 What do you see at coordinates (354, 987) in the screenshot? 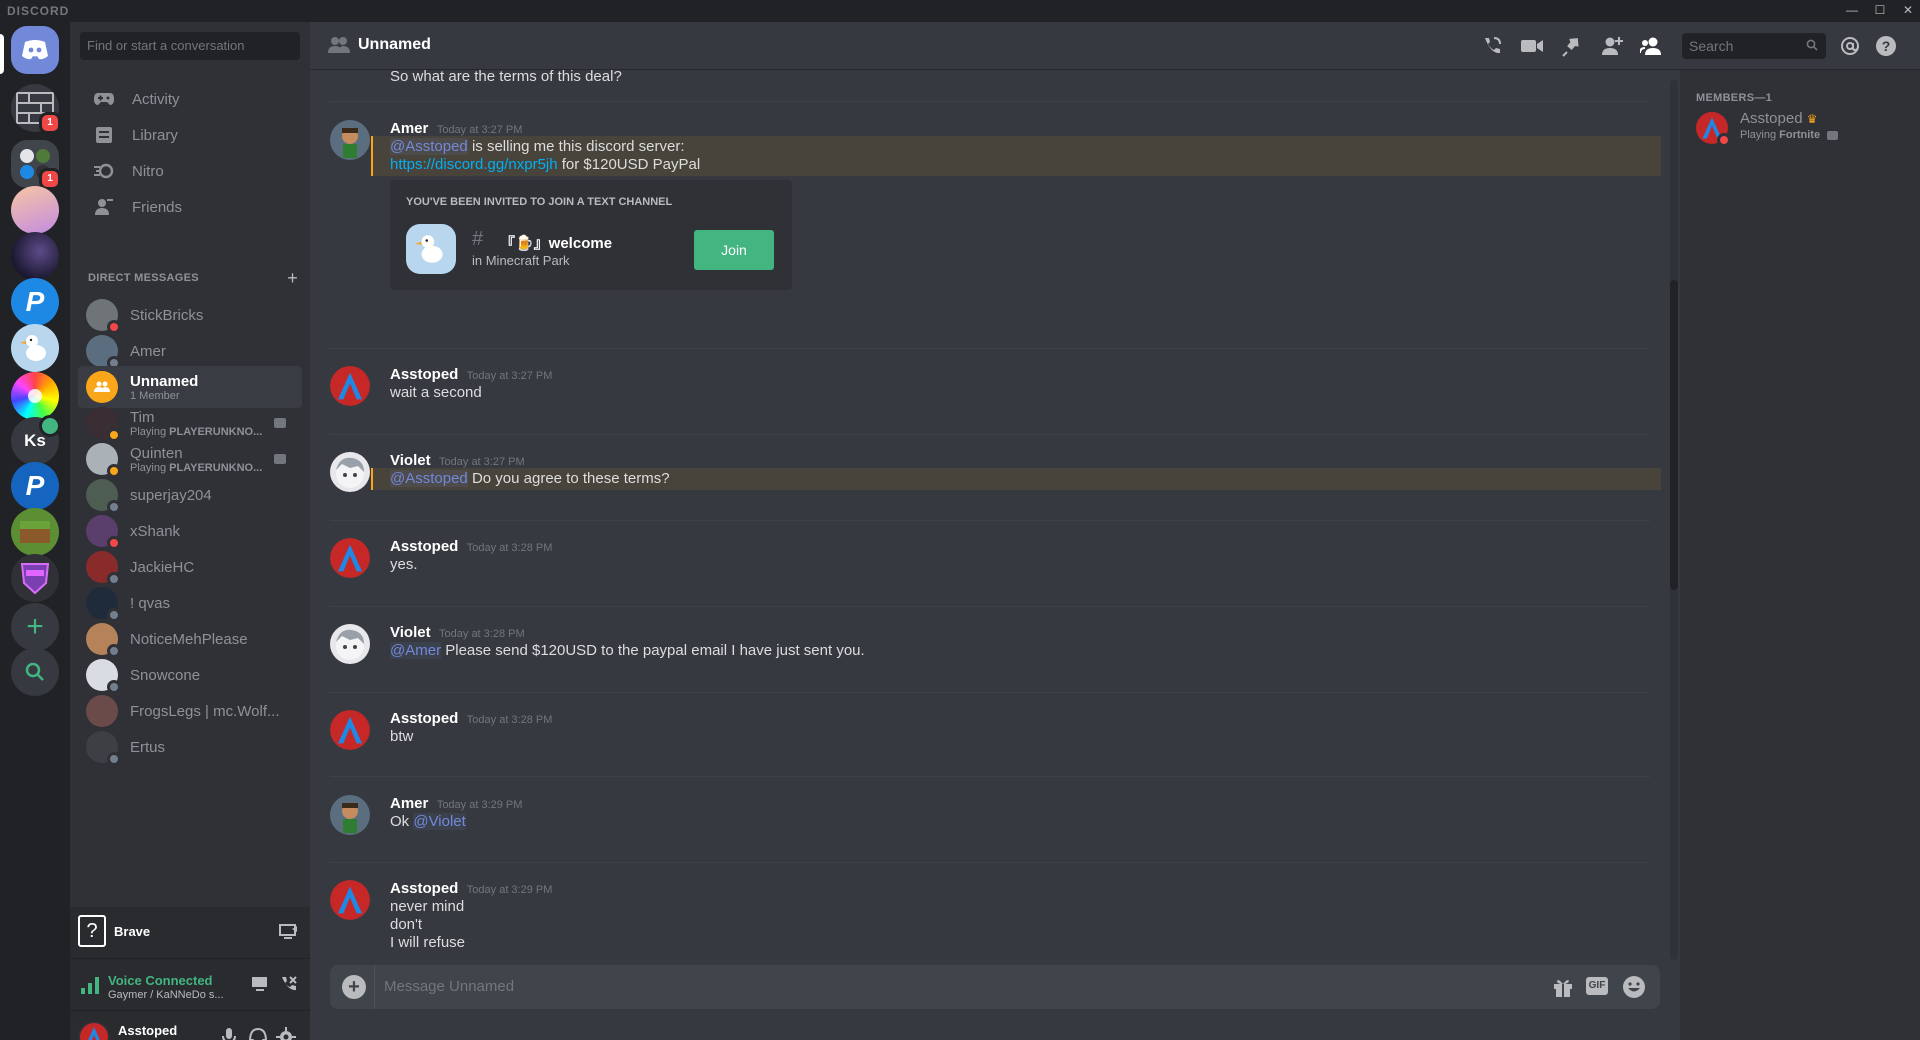
I see `upload-plus-icon: +` at bounding box center [354, 987].